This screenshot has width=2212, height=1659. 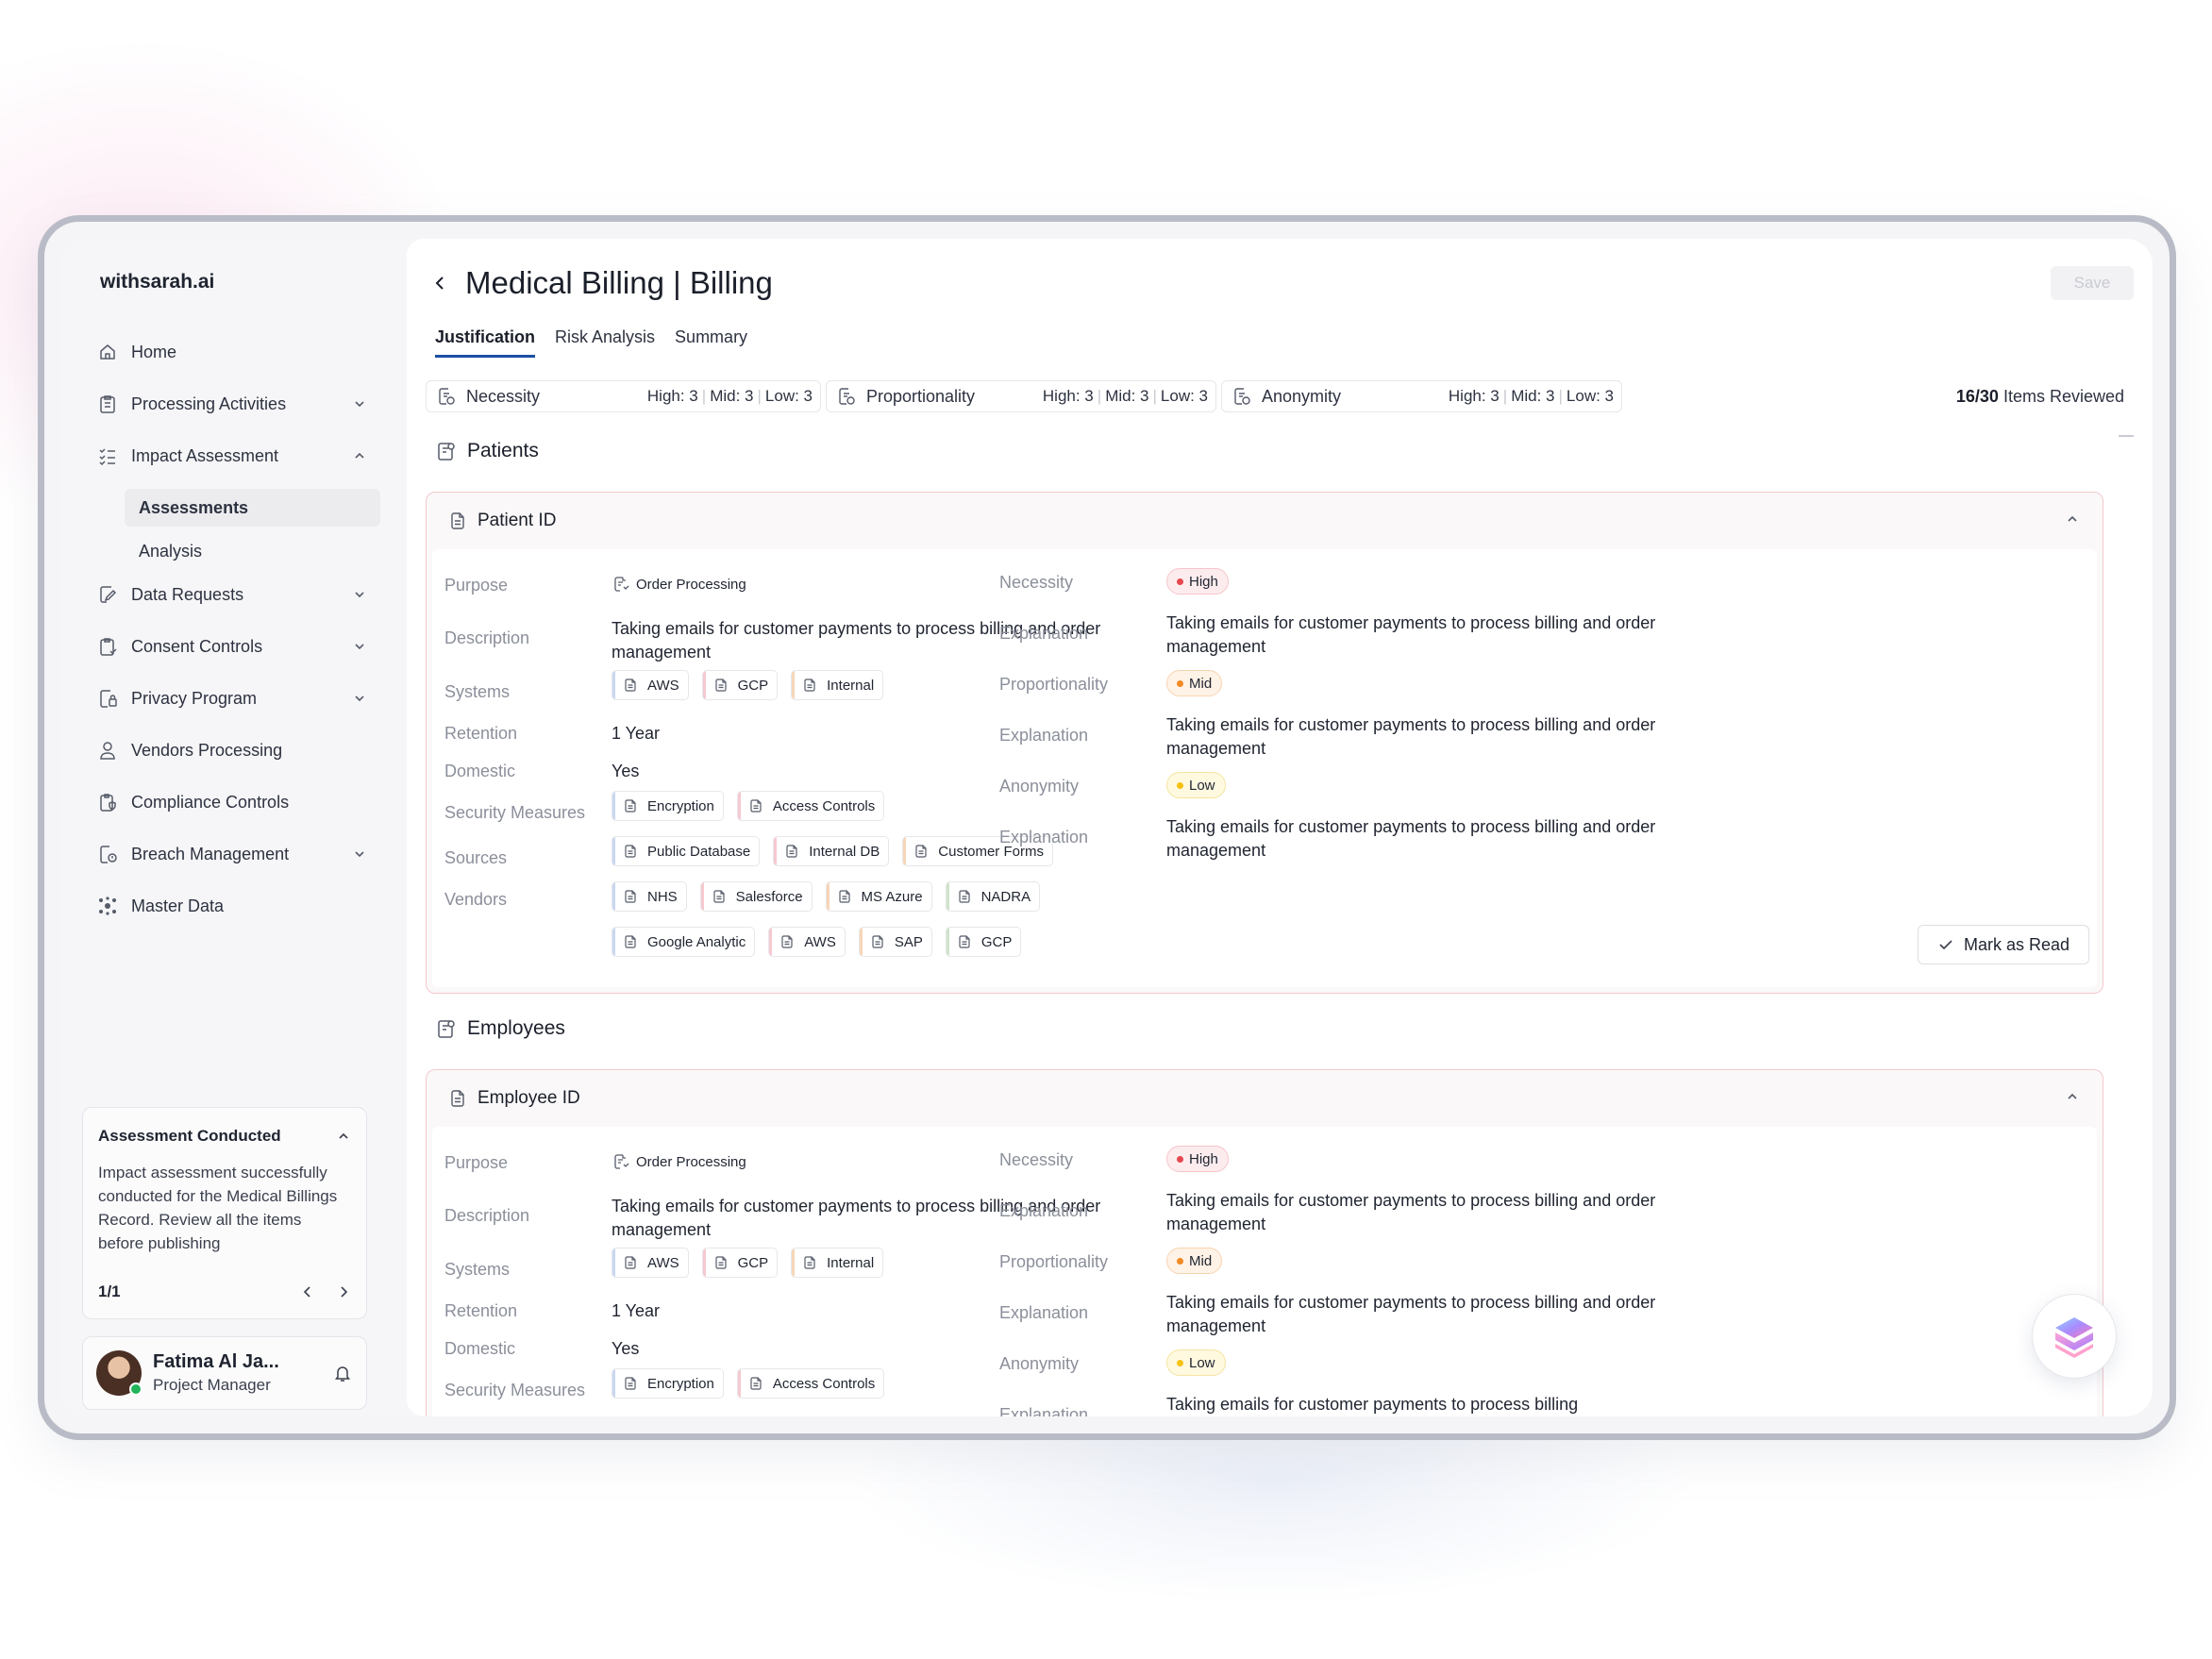 I want to click on stat-necessity: Necessity High: 3 | Mid: 3 | Low: 3, so click(x=623, y=396).